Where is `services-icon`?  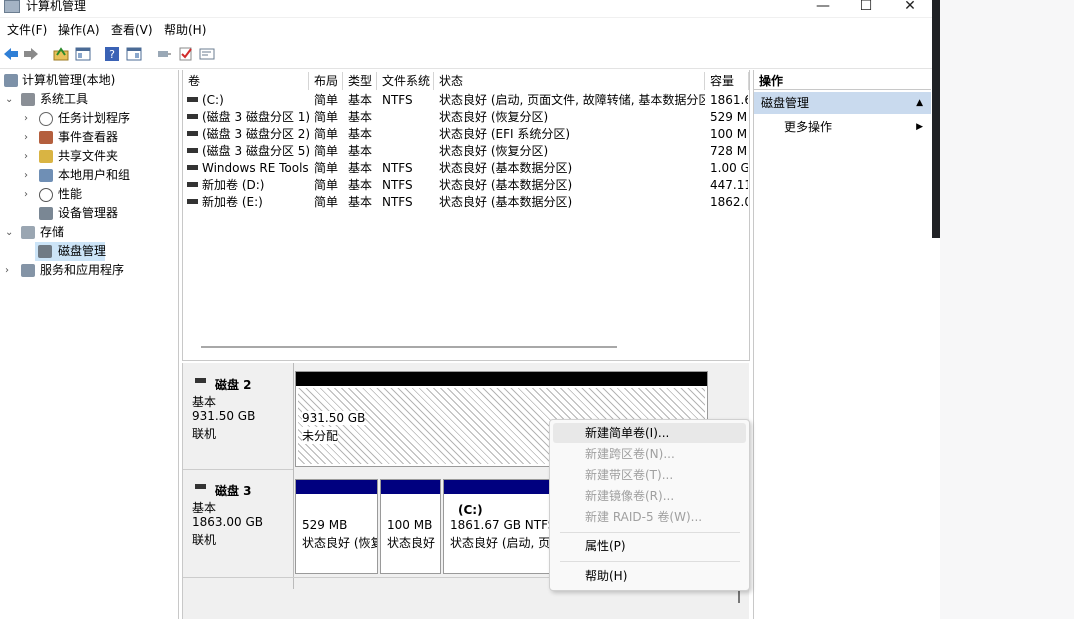 services-icon is located at coordinates (28, 270).